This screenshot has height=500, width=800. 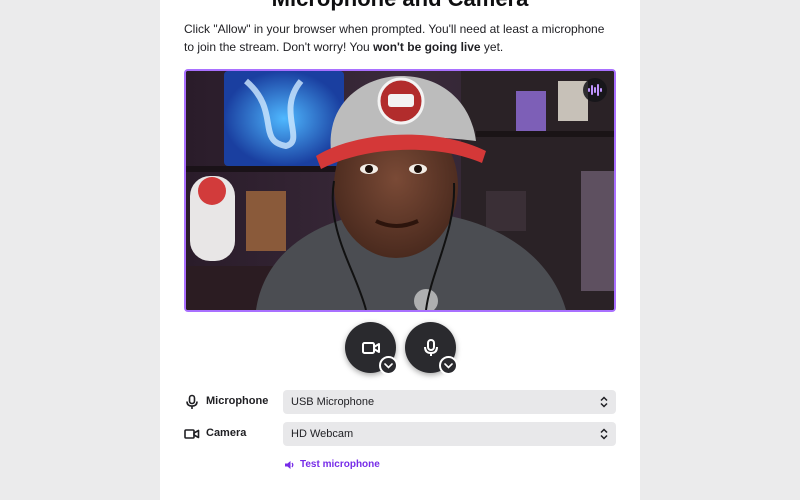 I want to click on test-microphone-label: Test microphone, so click(x=340, y=464).